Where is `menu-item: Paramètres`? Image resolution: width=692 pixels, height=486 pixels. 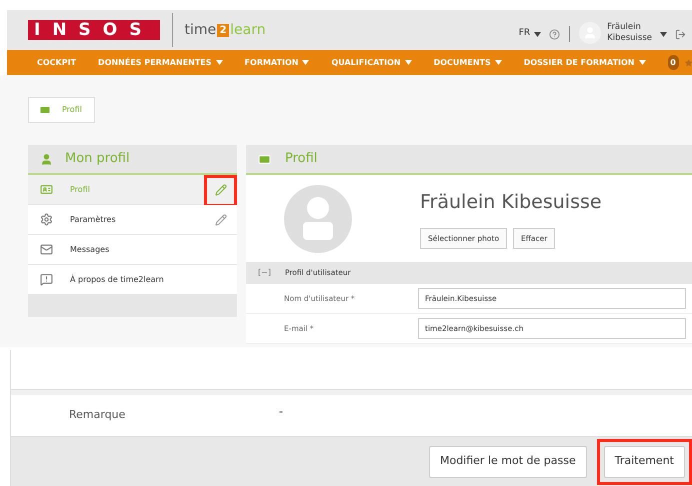 menu-item: Paramètres is located at coordinates (132, 220).